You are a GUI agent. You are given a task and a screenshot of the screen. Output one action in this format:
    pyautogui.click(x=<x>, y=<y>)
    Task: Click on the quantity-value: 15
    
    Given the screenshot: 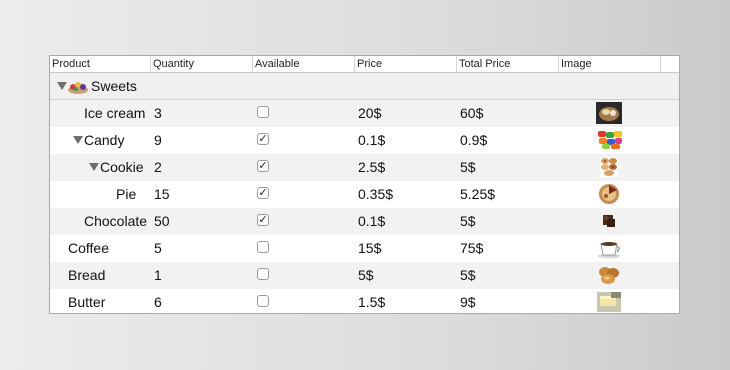 What is the action you would take?
    pyautogui.click(x=162, y=194)
    